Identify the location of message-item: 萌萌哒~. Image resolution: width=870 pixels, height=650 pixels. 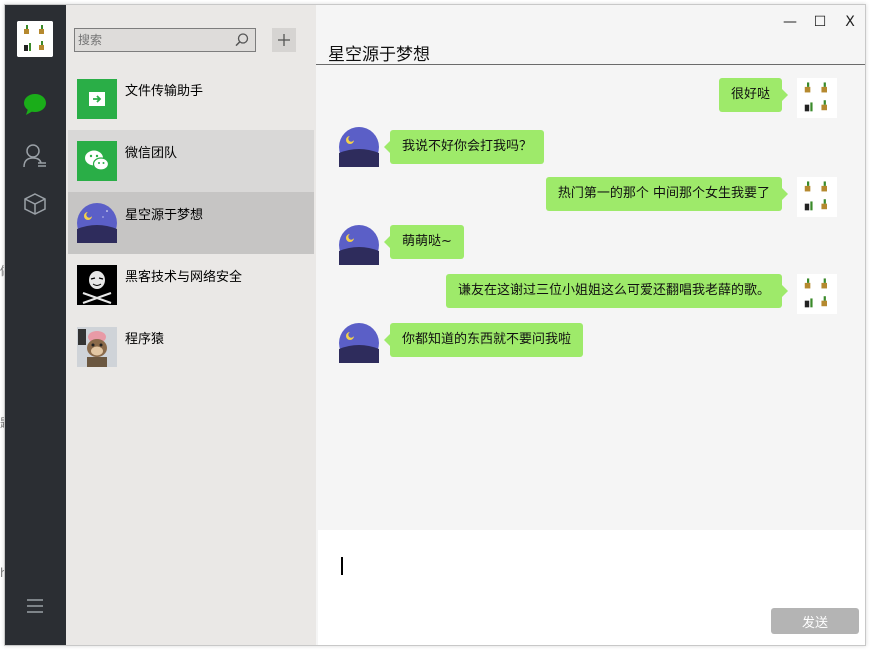
(590, 245).